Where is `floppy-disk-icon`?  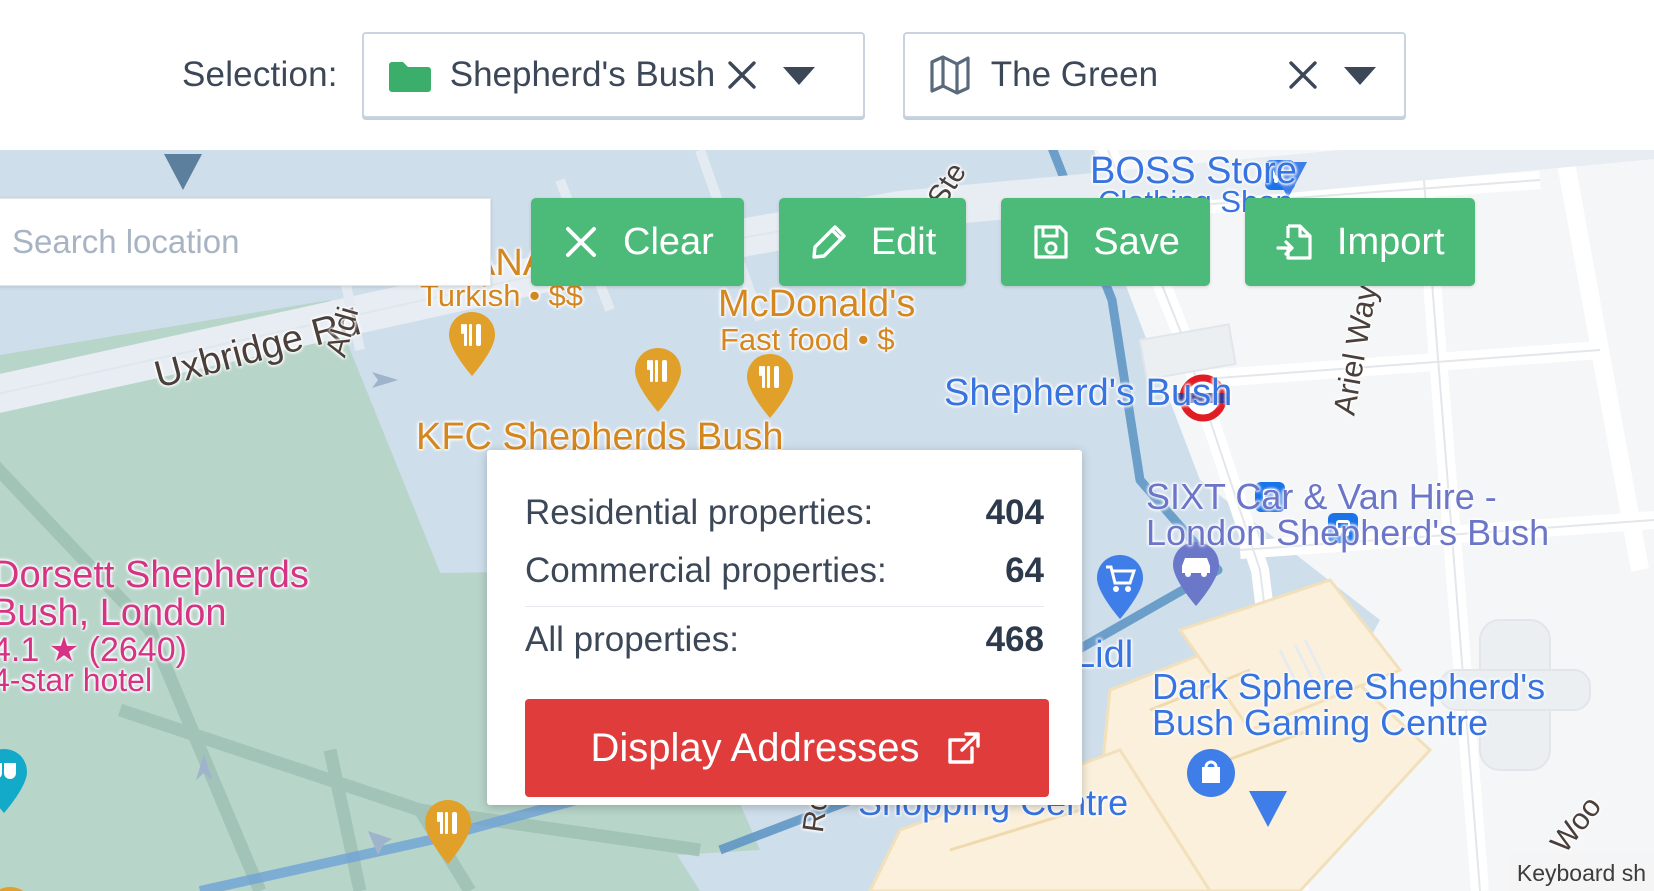 floppy-disk-icon is located at coordinates (1051, 242).